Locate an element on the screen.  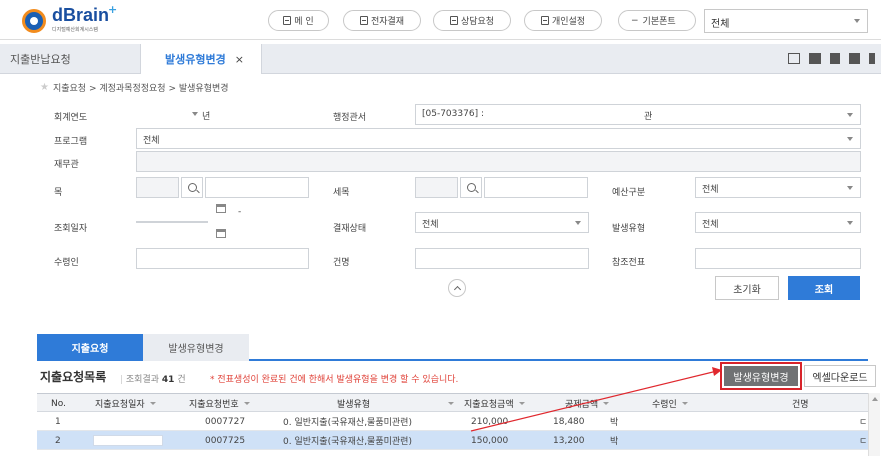
occurrence-type-label: 발생유형 is located at coordinates (629, 229).